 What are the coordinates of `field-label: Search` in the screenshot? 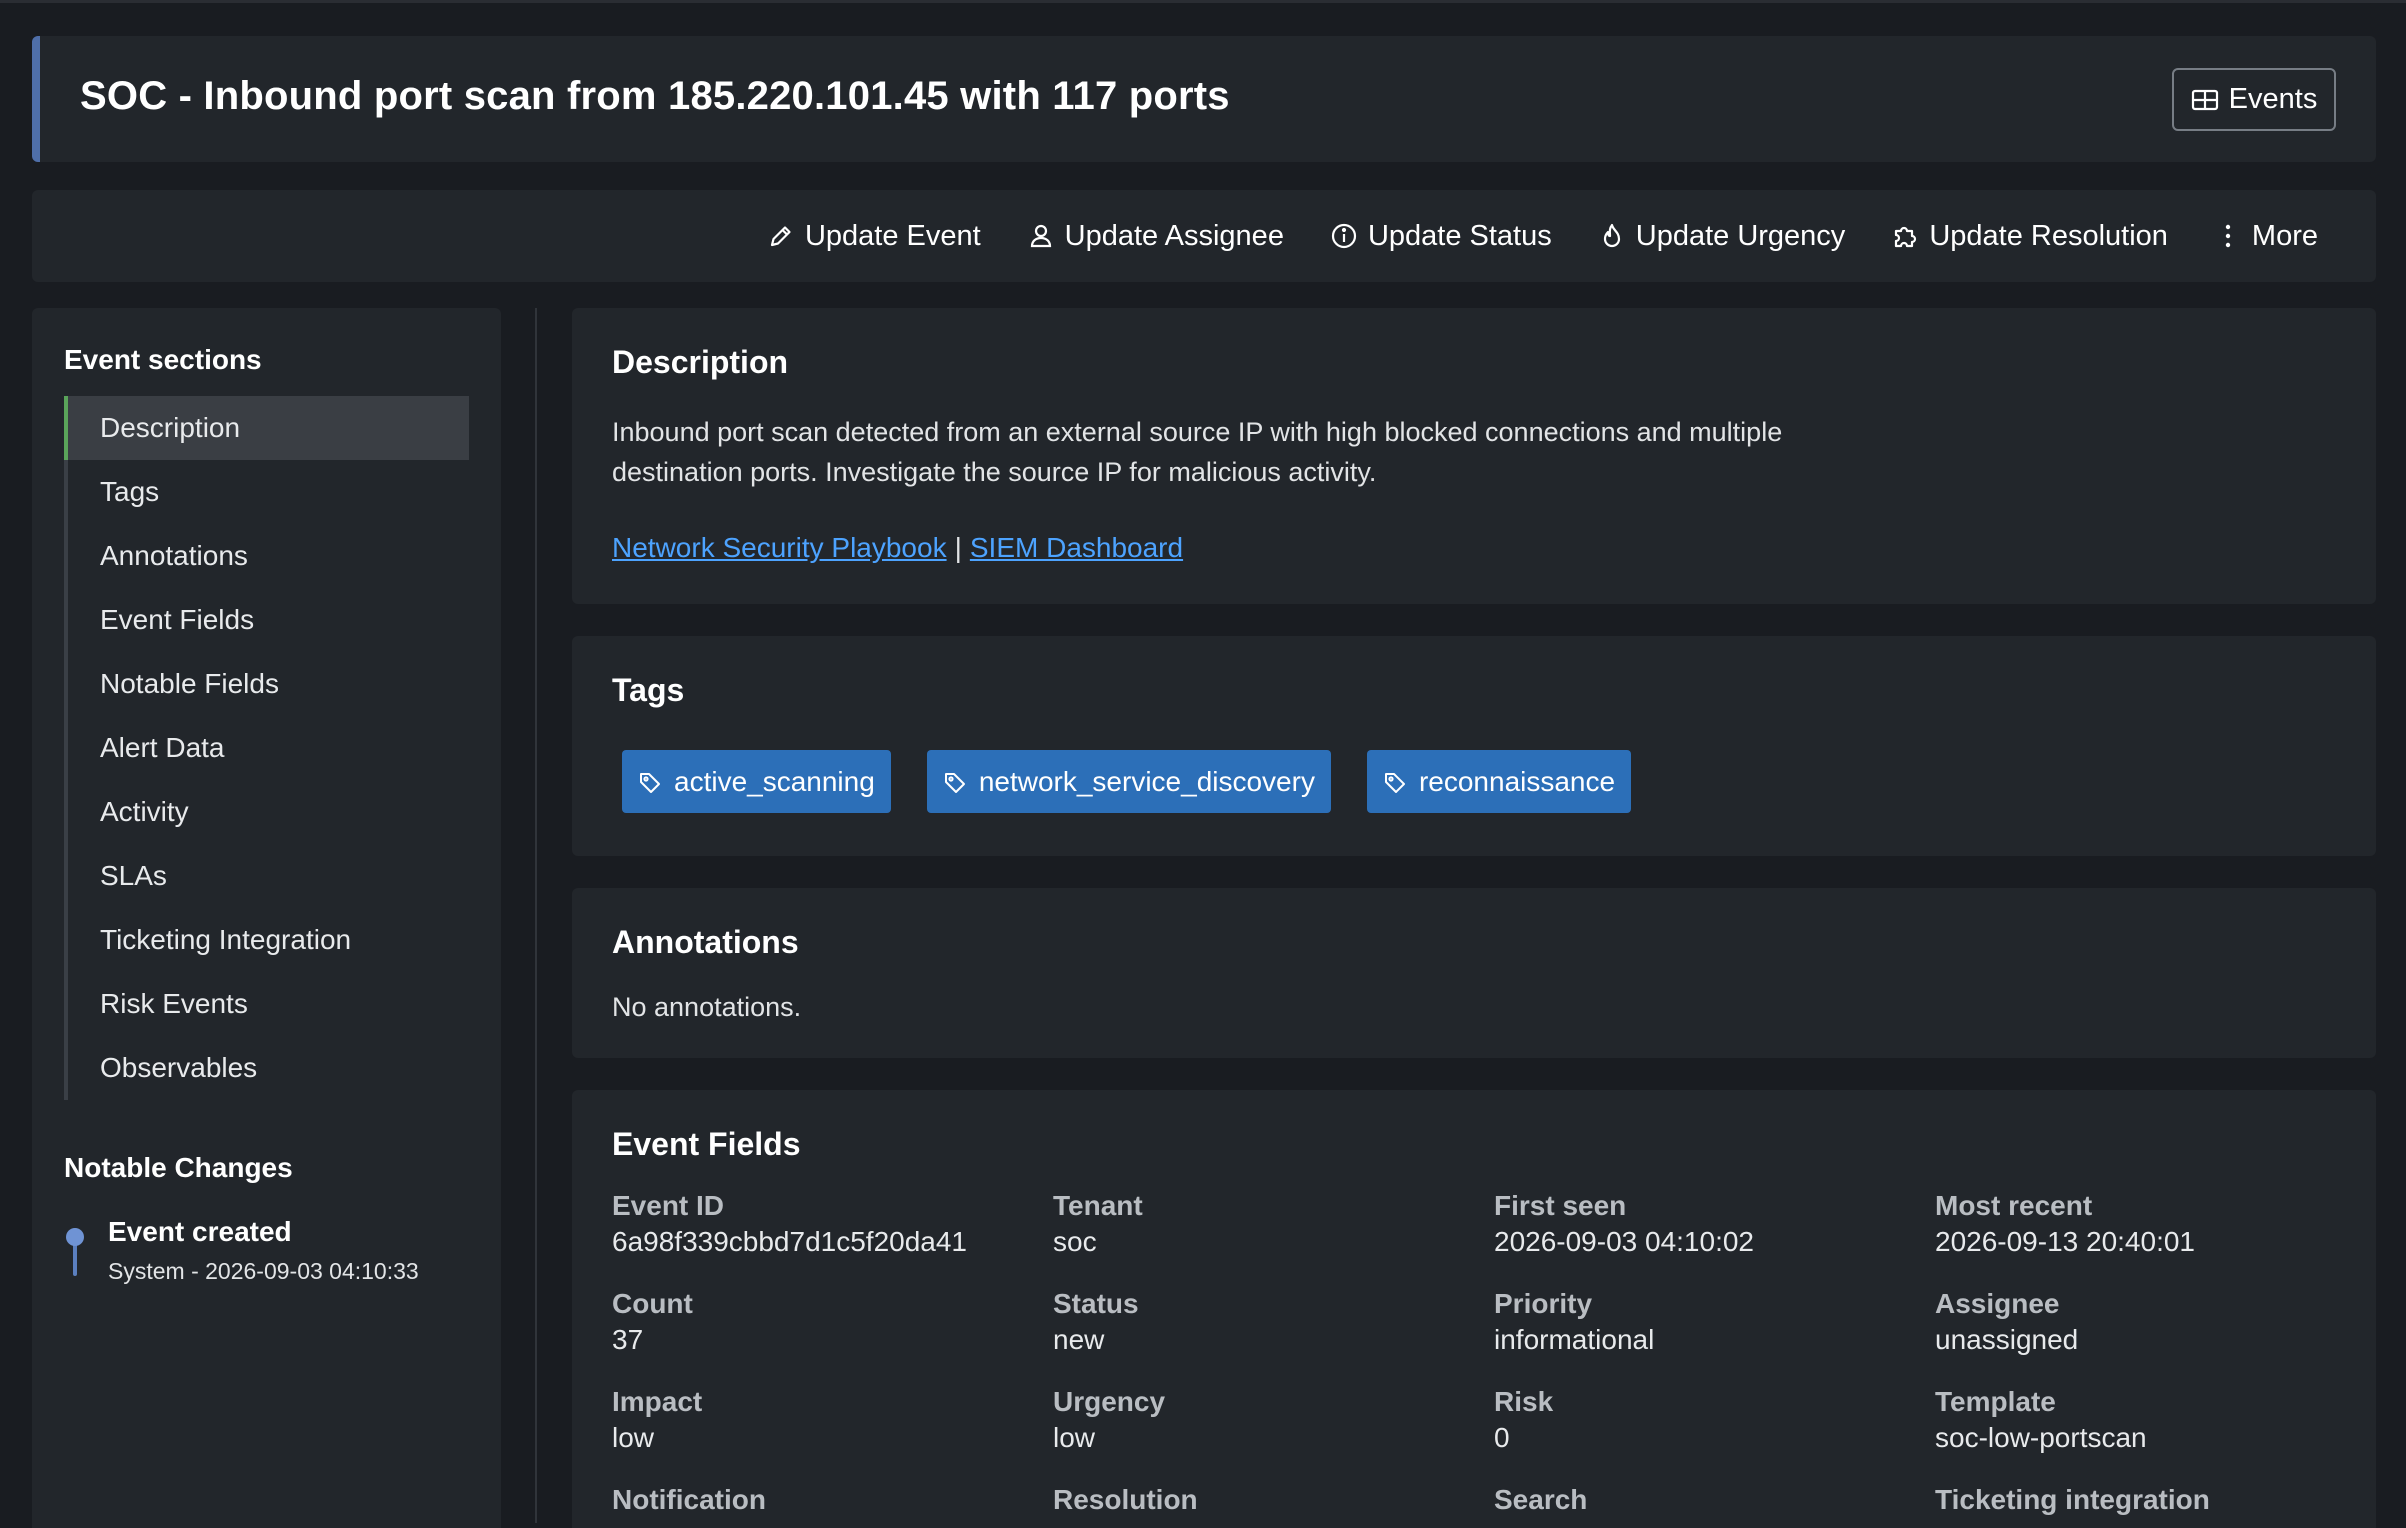 It's located at (1541, 1499).